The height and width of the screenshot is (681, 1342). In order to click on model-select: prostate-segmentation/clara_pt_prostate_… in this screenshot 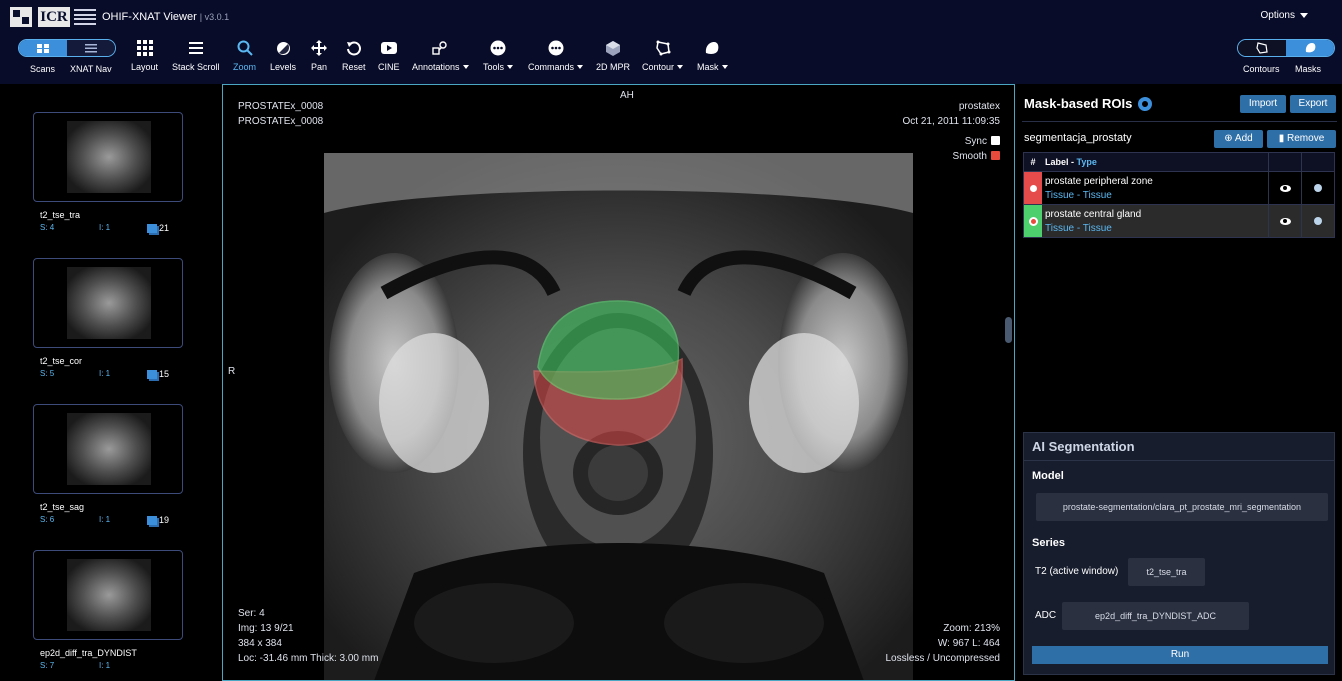, I will do `click(1182, 507)`.